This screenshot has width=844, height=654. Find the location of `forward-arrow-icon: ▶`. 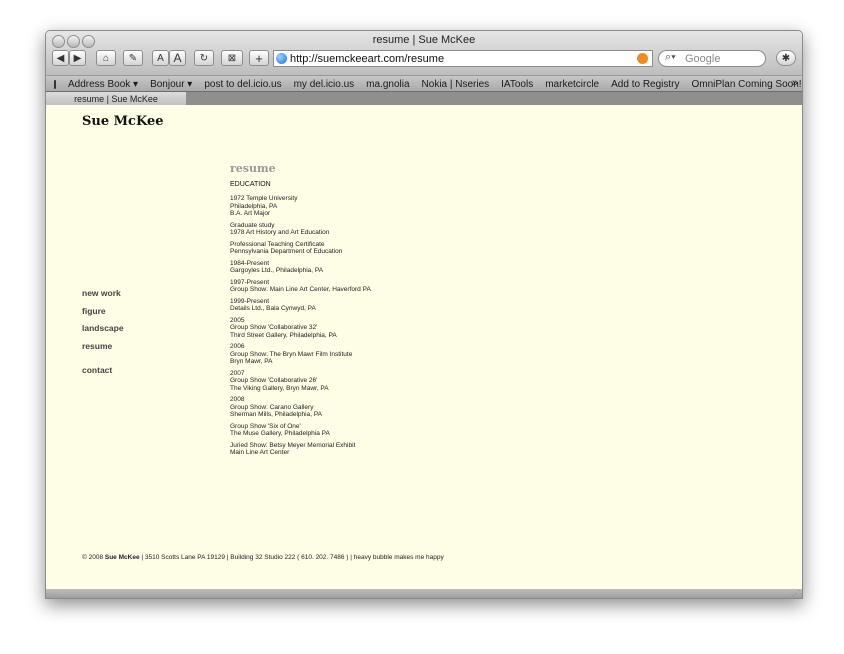

forward-arrow-icon: ▶ is located at coordinates (77, 58).